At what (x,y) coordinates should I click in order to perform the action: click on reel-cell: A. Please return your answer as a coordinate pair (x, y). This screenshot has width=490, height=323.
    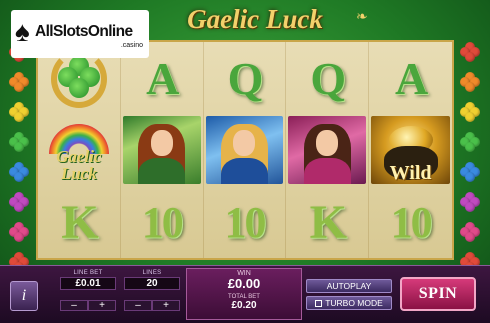
    Looking at the image, I should click on (410, 78).